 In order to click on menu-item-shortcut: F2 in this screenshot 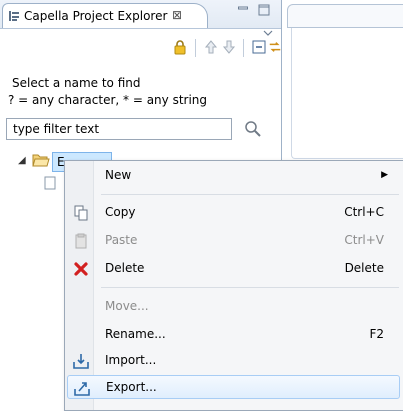, I will do `click(376, 334)`.